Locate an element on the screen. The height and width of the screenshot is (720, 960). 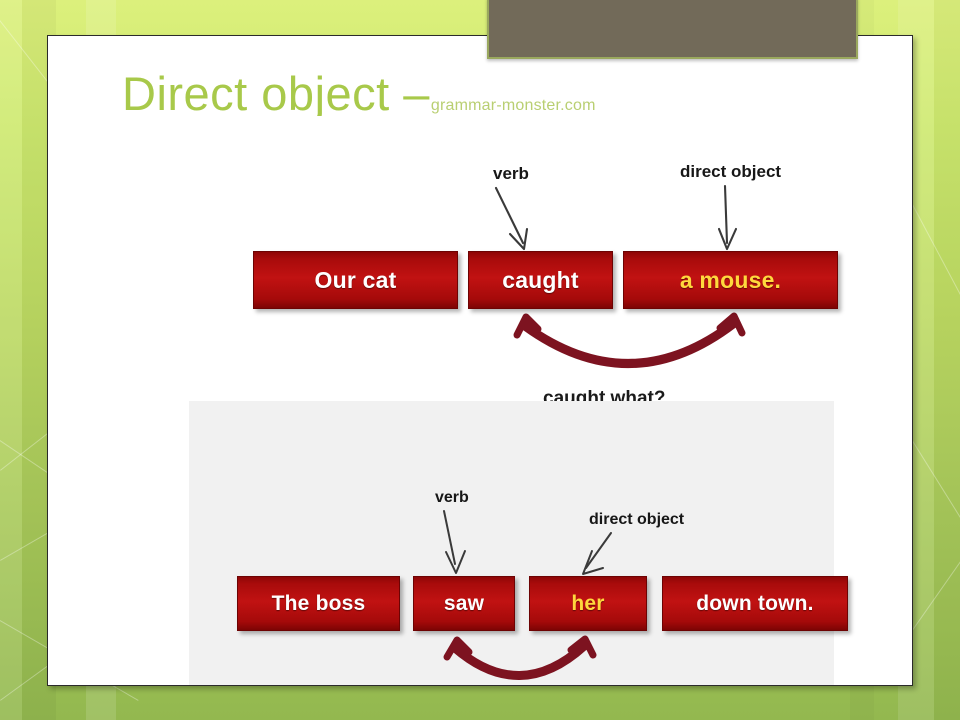
figure-two-annotations is located at coordinates (527, 595).